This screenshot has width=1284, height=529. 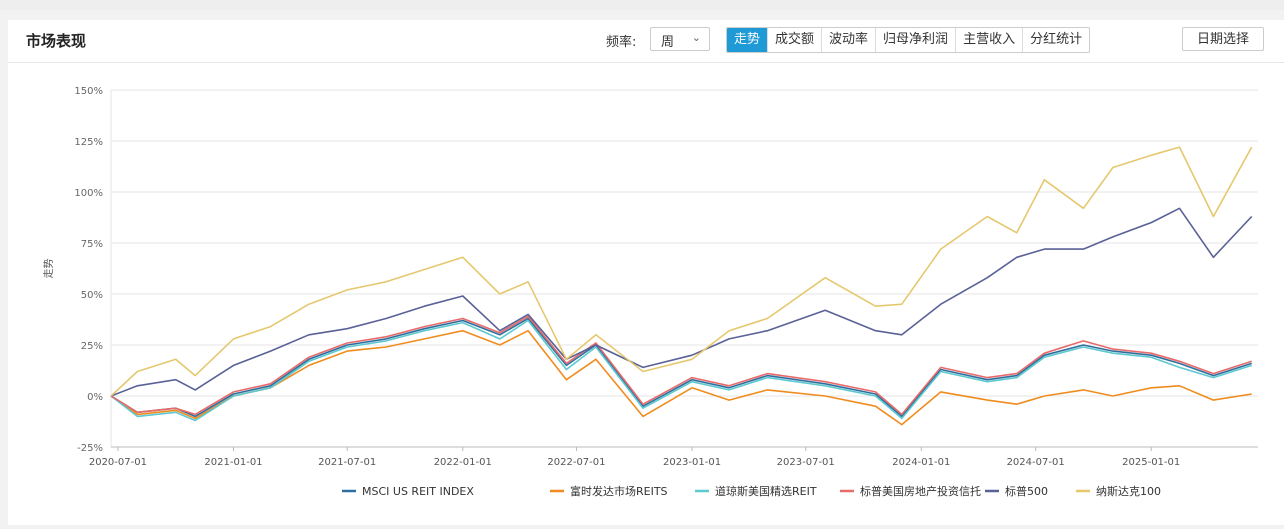 What do you see at coordinates (921, 462) in the screenshot?
I see `x-tick-label: 2024-01-01` at bounding box center [921, 462].